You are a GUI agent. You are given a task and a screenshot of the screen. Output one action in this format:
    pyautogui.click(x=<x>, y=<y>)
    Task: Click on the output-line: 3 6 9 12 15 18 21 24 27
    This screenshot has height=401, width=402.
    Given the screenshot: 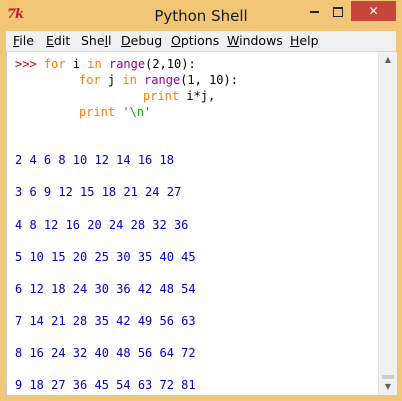 What is the action you would take?
    pyautogui.click(x=98, y=192)
    